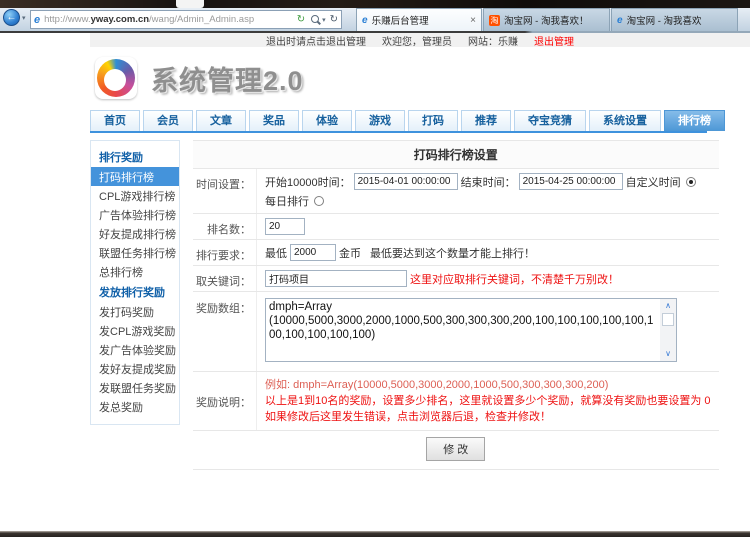  Describe the element at coordinates (690, 181) in the screenshot. I see `custom-time-radio` at that location.